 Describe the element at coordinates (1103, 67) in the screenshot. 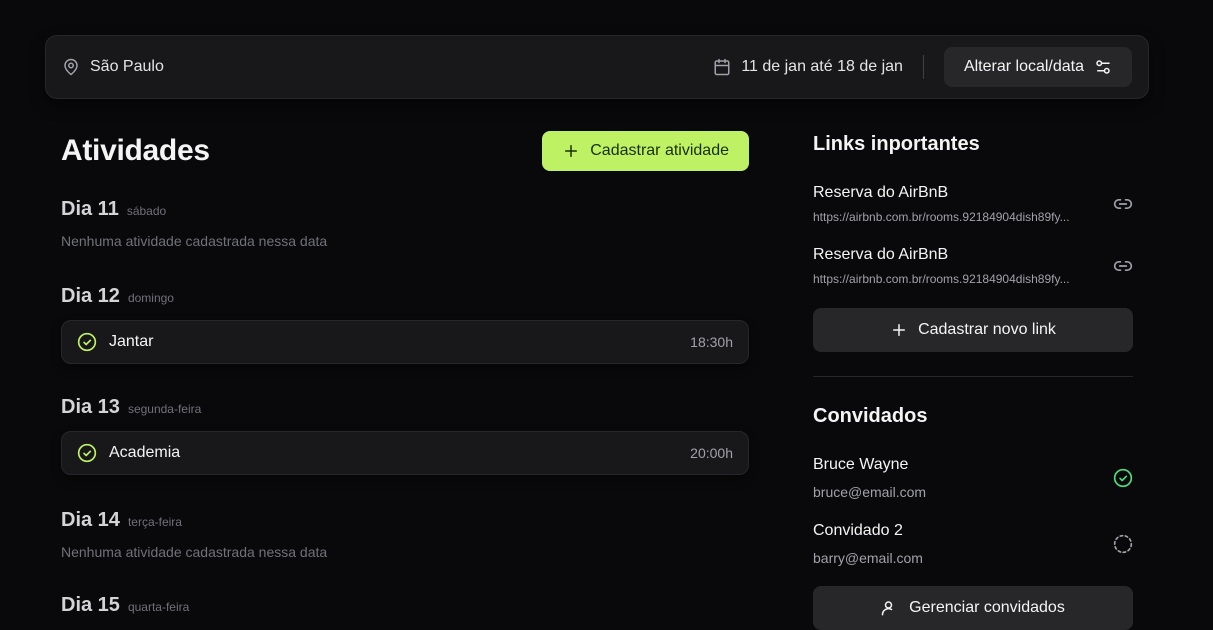

I see `settings-sliders-icon` at that location.